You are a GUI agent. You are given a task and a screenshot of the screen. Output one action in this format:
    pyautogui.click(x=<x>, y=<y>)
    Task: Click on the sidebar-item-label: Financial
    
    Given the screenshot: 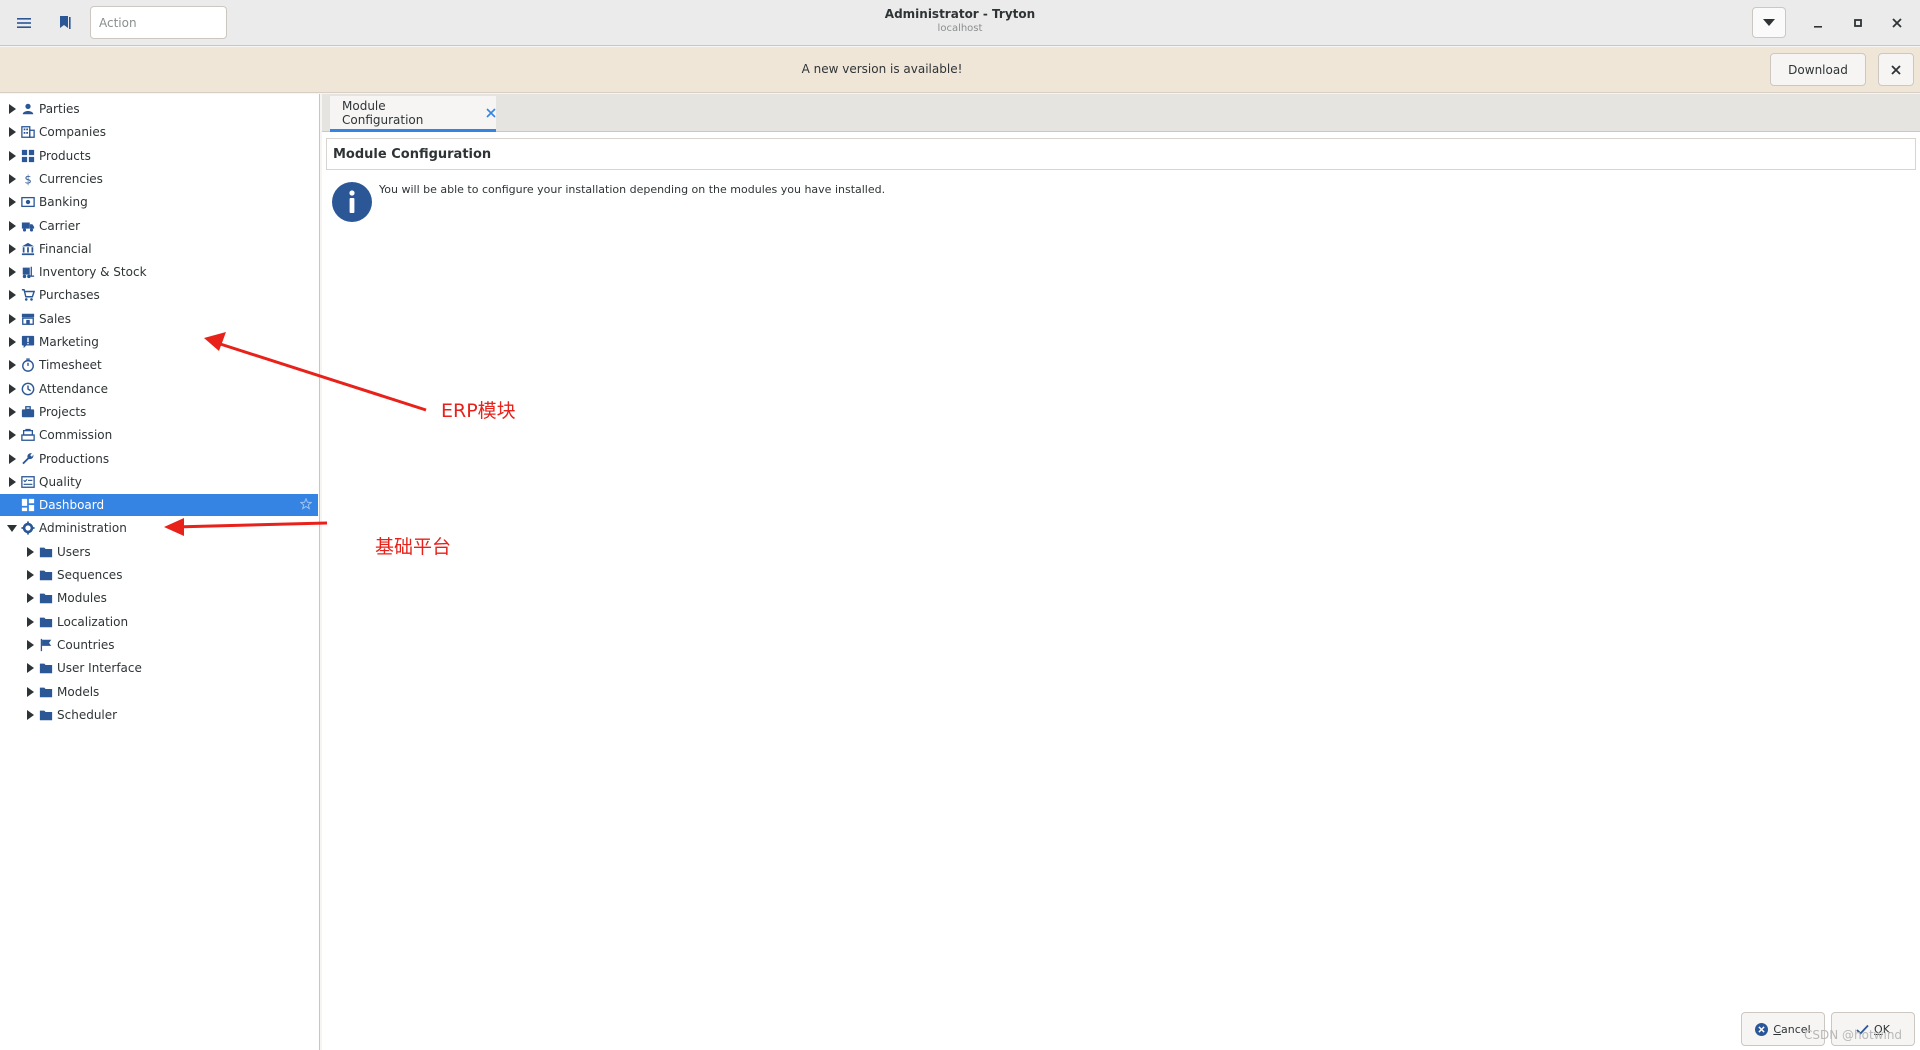 What is the action you would take?
    pyautogui.click(x=65, y=248)
    